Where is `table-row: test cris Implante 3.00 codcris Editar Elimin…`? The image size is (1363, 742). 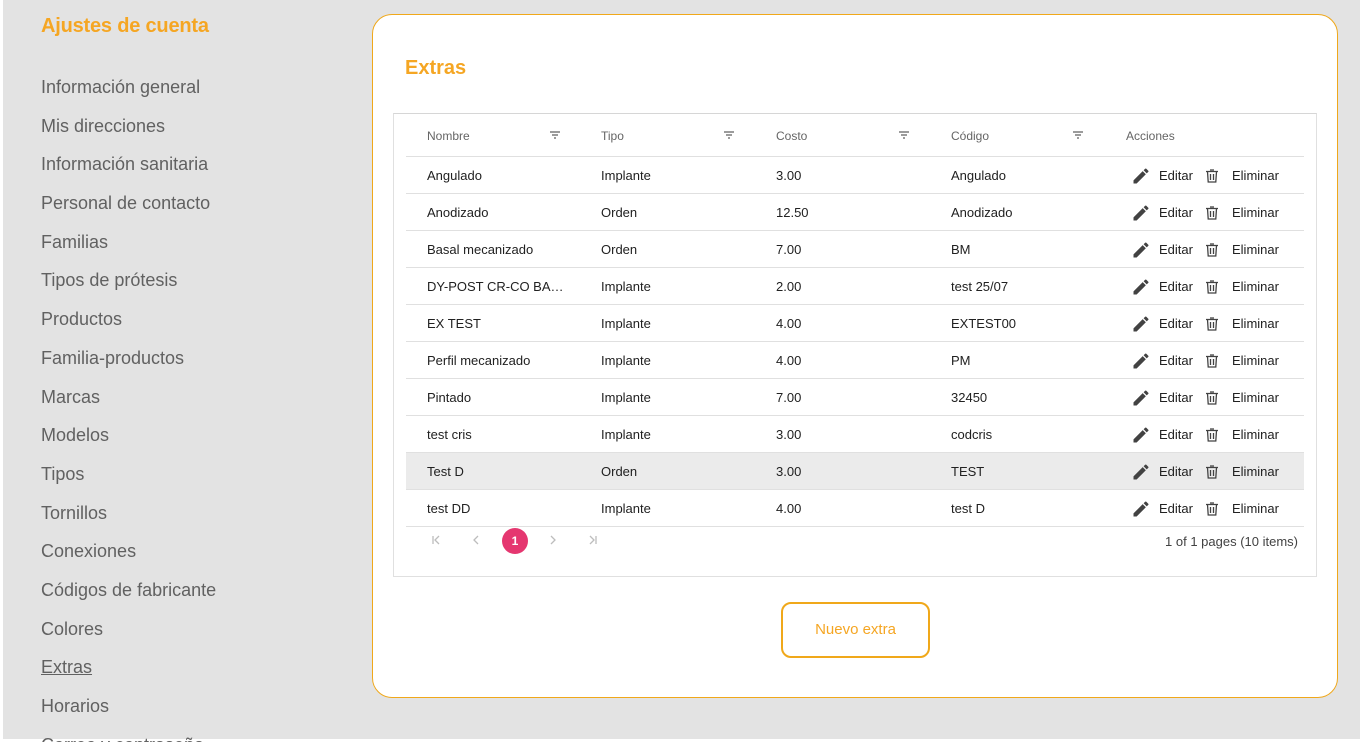
table-row: test cris Implante 3.00 codcris Editar Elimin… is located at coordinates (855, 434).